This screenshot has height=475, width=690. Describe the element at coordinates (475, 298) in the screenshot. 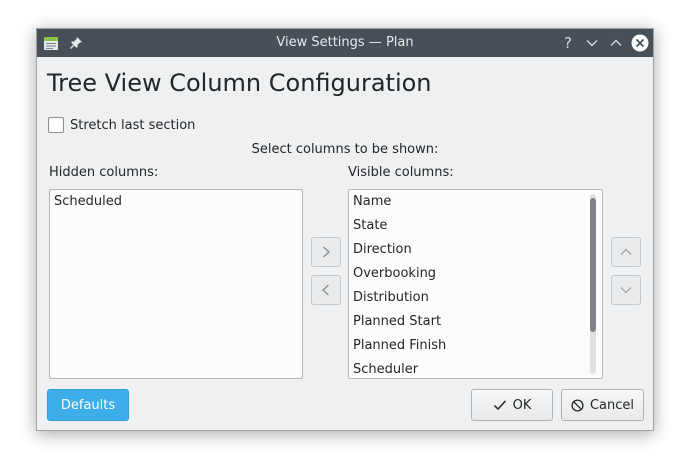

I see `list-item: Distribution` at that location.